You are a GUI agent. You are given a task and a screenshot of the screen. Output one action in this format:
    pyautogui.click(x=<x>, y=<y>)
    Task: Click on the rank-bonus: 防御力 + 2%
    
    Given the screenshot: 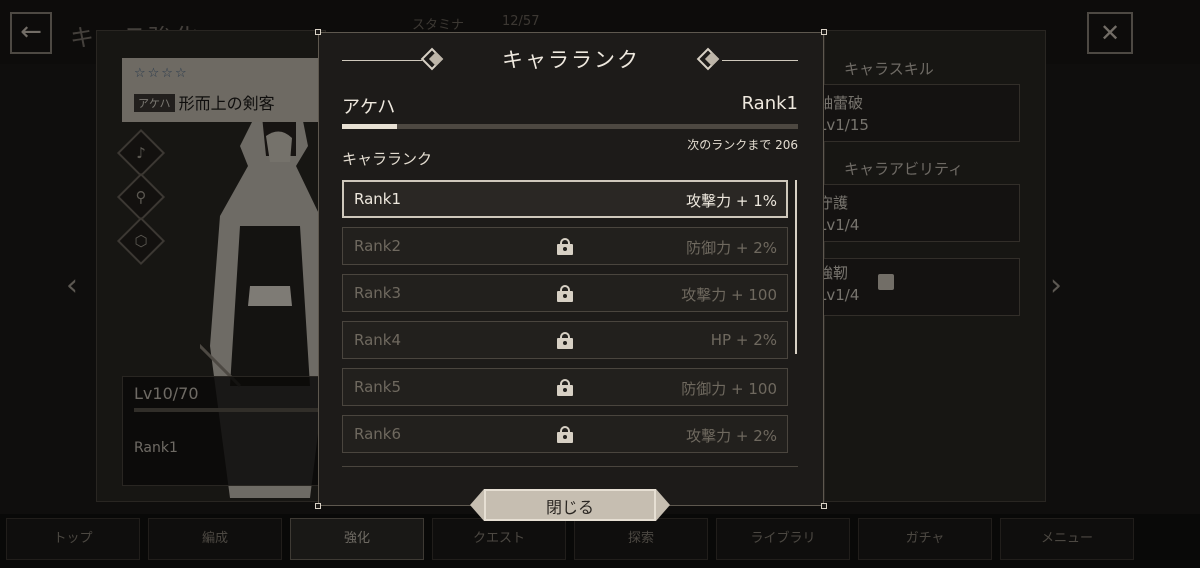 What is the action you would take?
    pyautogui.click(x=731, y=248)
    